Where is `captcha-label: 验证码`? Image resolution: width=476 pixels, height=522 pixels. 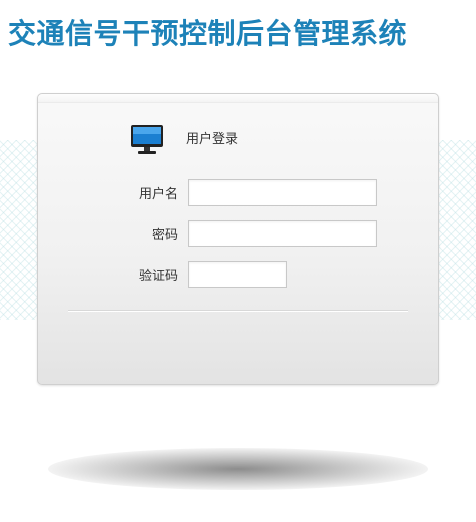 captcha-label: 验证码 is located at coordinates (158, 276).